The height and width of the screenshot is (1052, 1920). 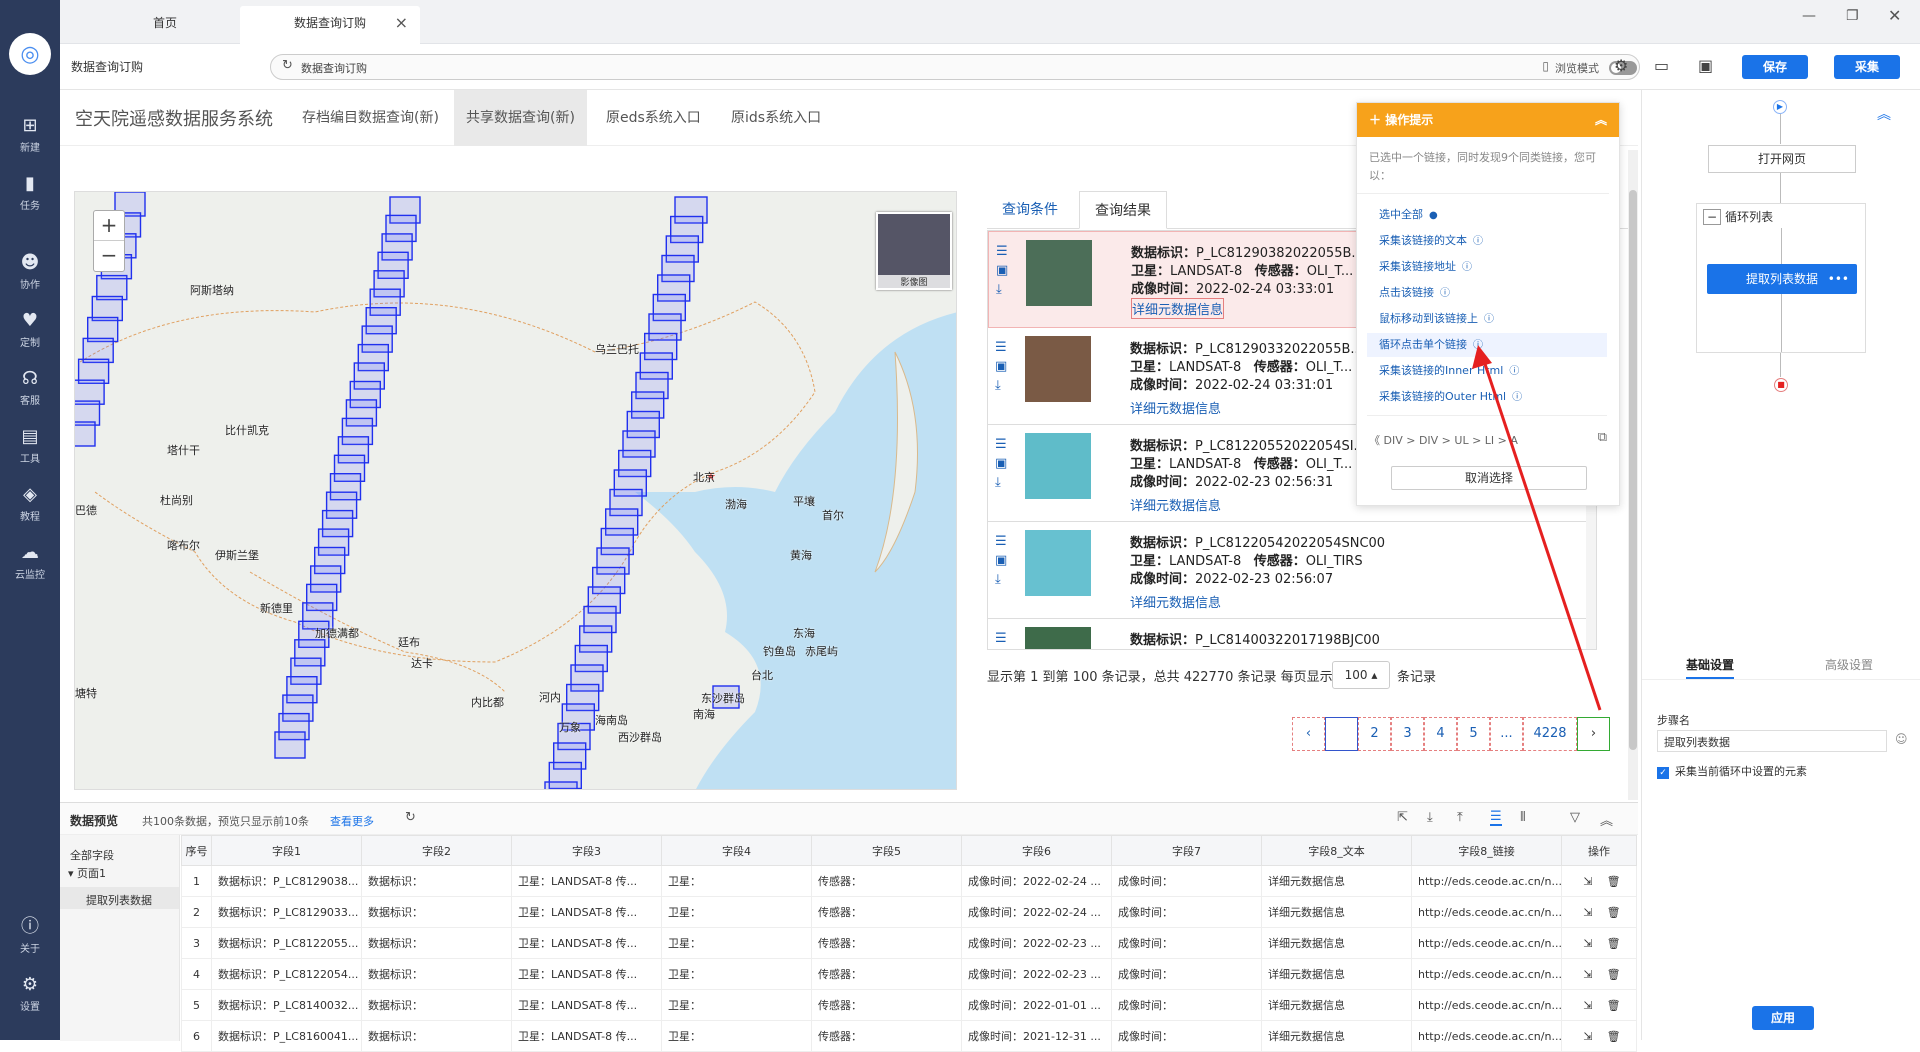 I want to click on emoji-icon: ☺, so click(x=1901, y=739).